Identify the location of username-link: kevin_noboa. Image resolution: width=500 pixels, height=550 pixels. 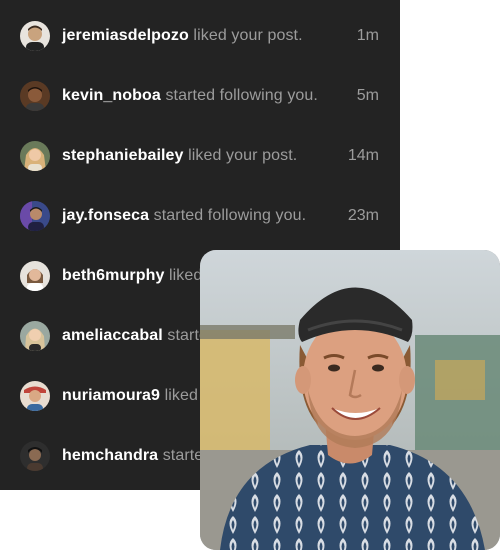
(111, 95).